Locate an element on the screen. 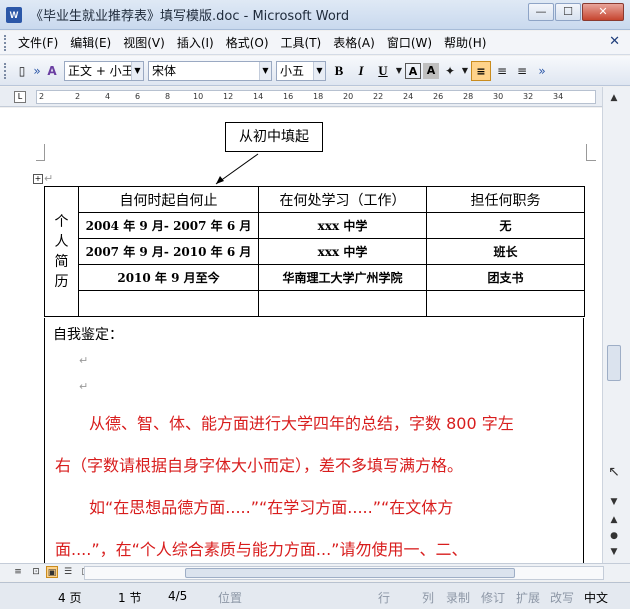  table-cell: 2010 年 9 月至今 is located at coordinates (168, 277).